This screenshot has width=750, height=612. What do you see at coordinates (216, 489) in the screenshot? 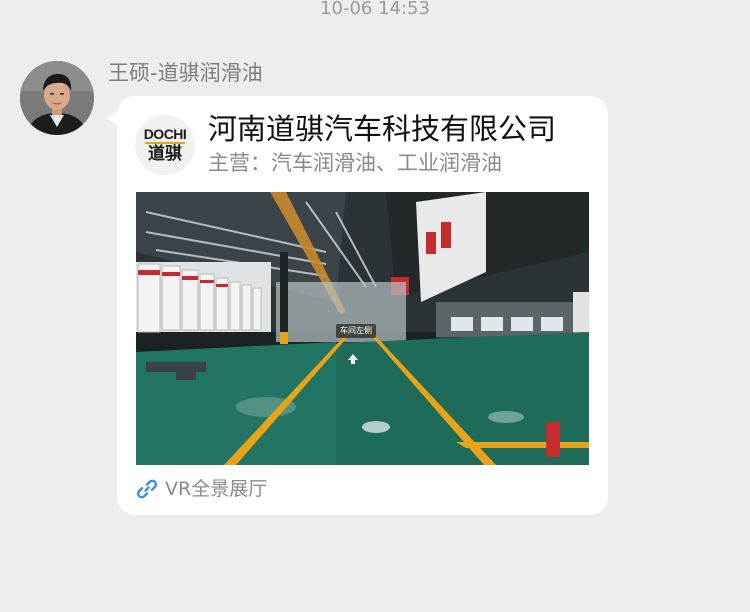
I see `vr-link-label: VR全景展厅` at bounding box center [216, 489].